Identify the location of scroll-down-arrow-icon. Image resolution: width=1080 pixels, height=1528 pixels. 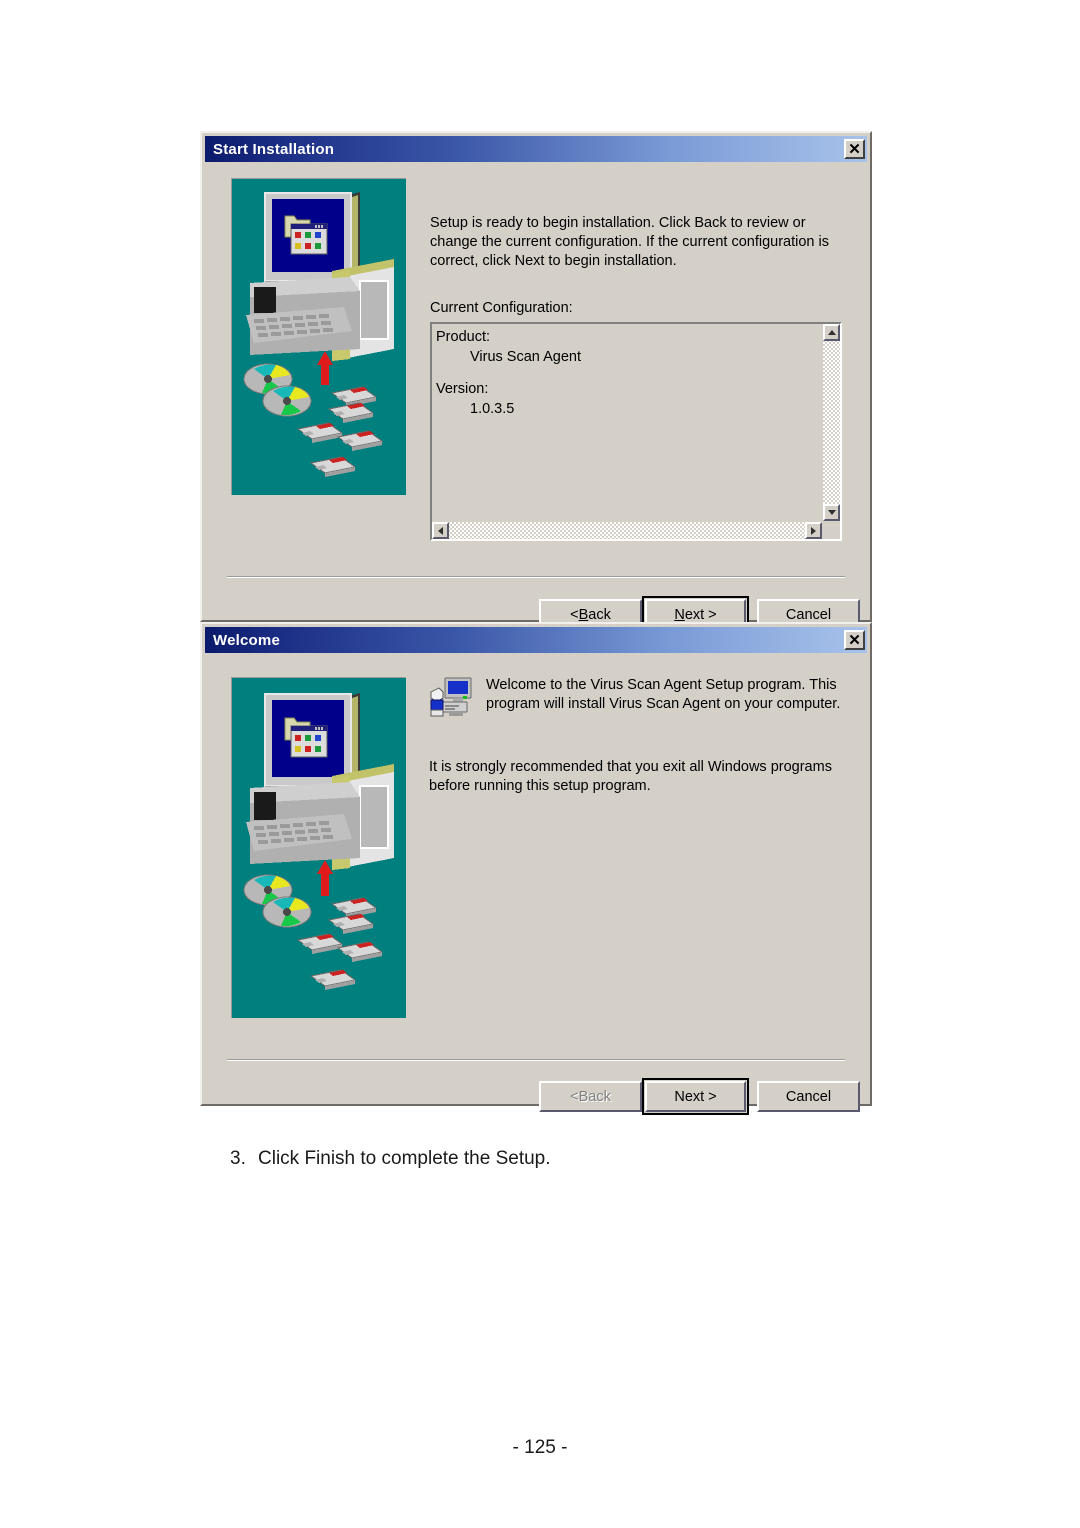
(831, 512).